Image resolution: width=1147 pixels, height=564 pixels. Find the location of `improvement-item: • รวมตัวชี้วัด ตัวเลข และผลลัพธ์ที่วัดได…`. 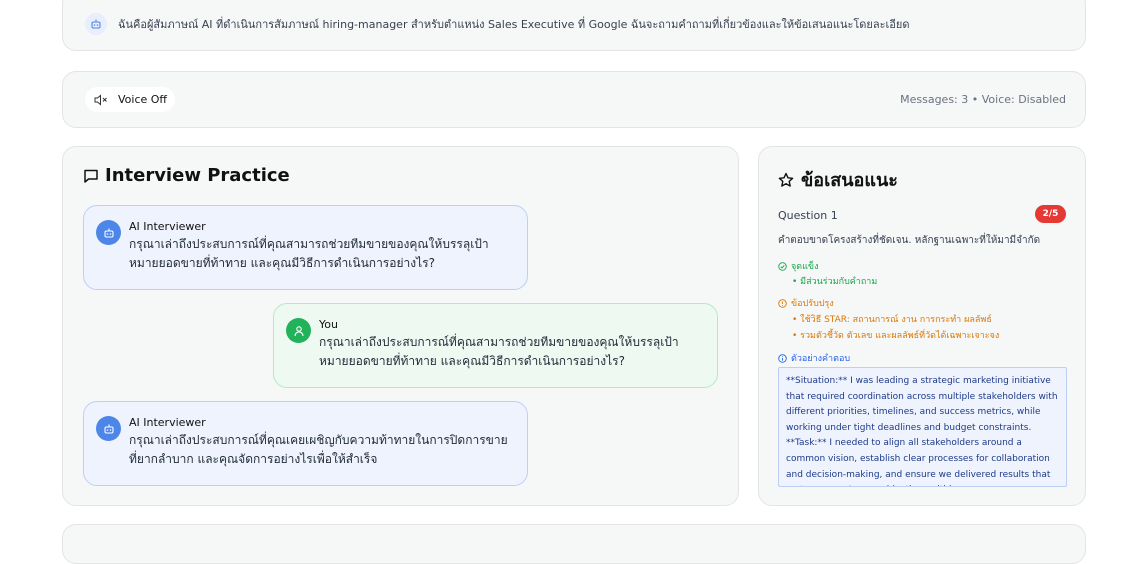

improvement-item: • รวมตัวชี้วัด ตัวเลข และผลลัพธ์ที่วัดได… is located at coordinates (896, 336).